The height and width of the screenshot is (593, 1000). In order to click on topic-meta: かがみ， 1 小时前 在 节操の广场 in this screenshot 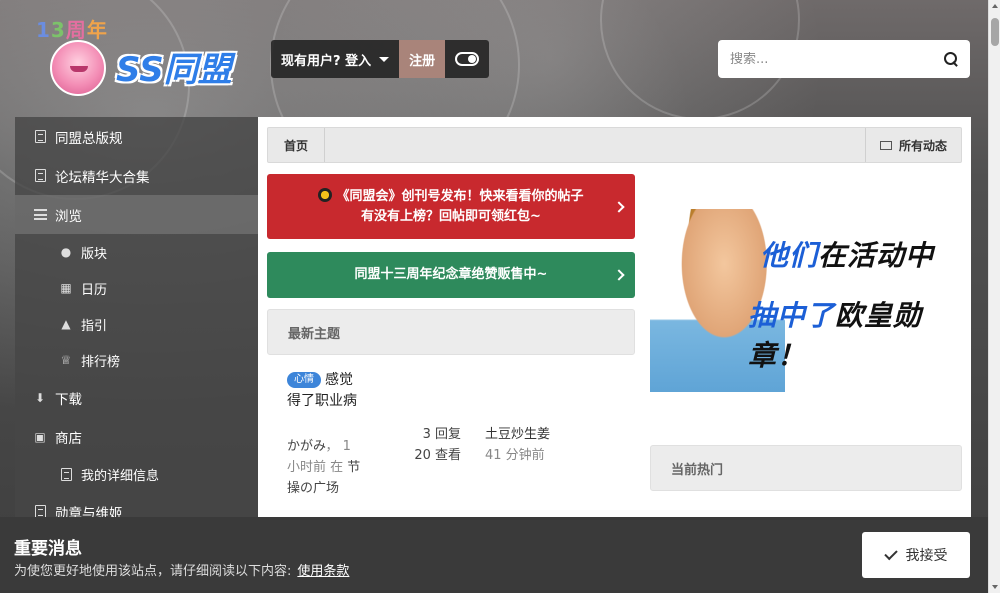, I will do `click(324, 467)`.